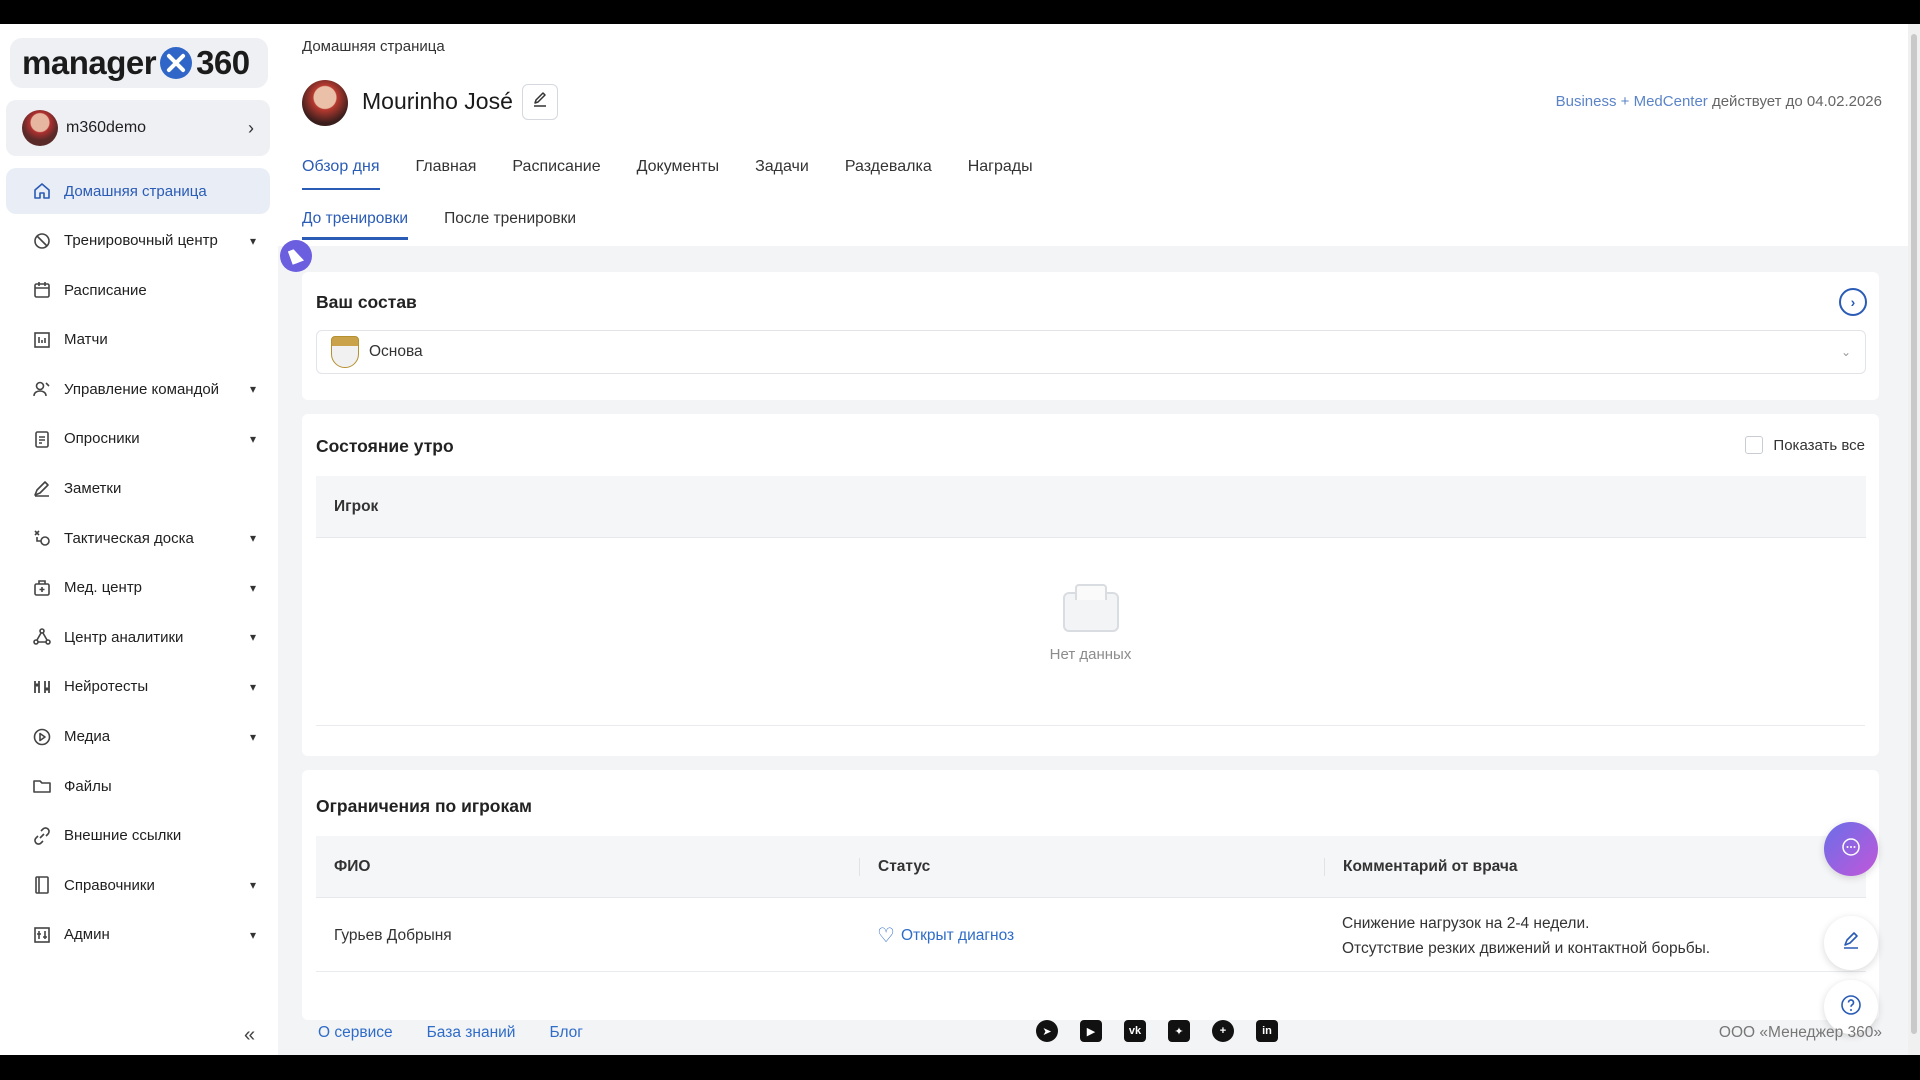 The height and width of the screenshot is (1080, 1920). Describe the element at coordinates (396, 351) in the screenshot. I see `squad-select-value: Основа` at that location.